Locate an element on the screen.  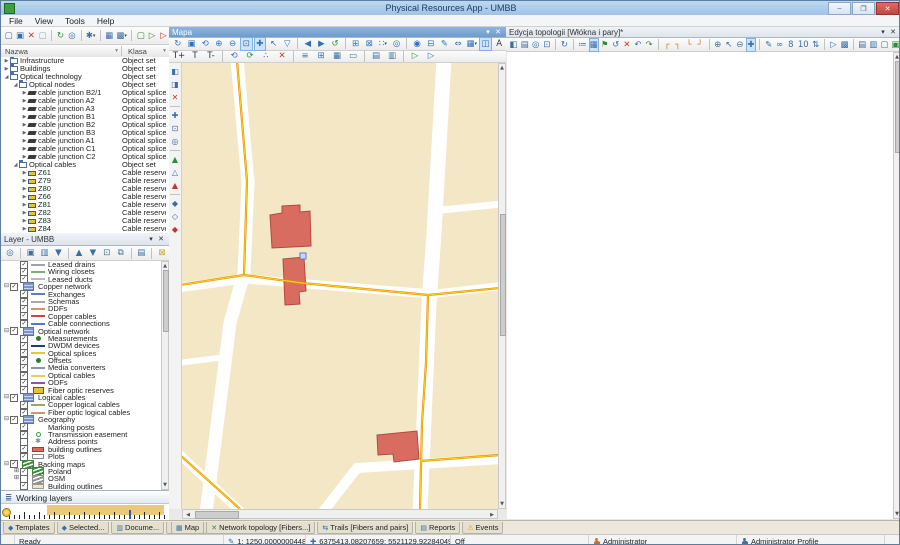
zoom-mode-icon: ⊡ is located at coordinates (175, 128).